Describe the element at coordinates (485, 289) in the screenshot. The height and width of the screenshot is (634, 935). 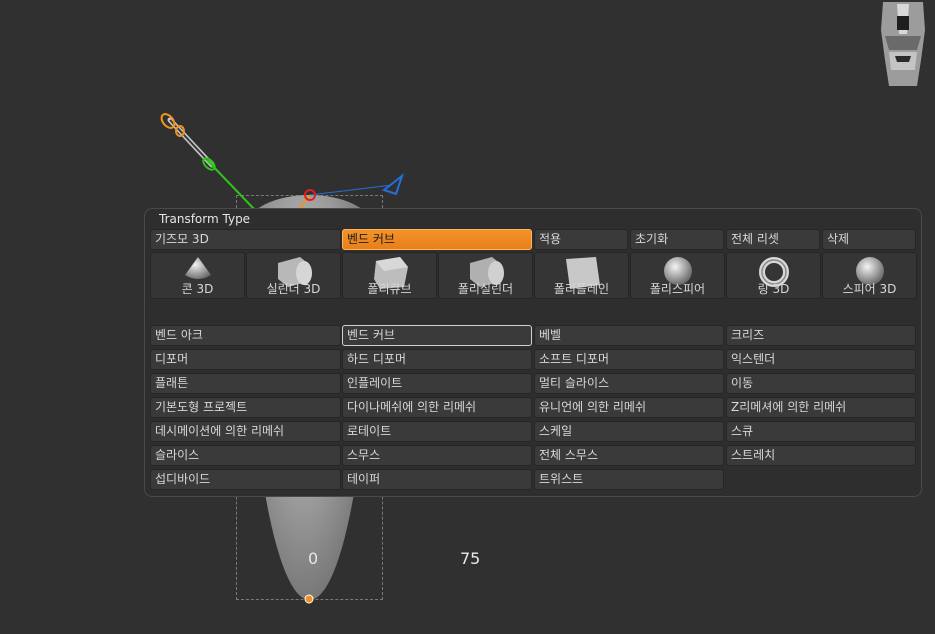
I see `primitive-label: 폴리실린더` at that location.